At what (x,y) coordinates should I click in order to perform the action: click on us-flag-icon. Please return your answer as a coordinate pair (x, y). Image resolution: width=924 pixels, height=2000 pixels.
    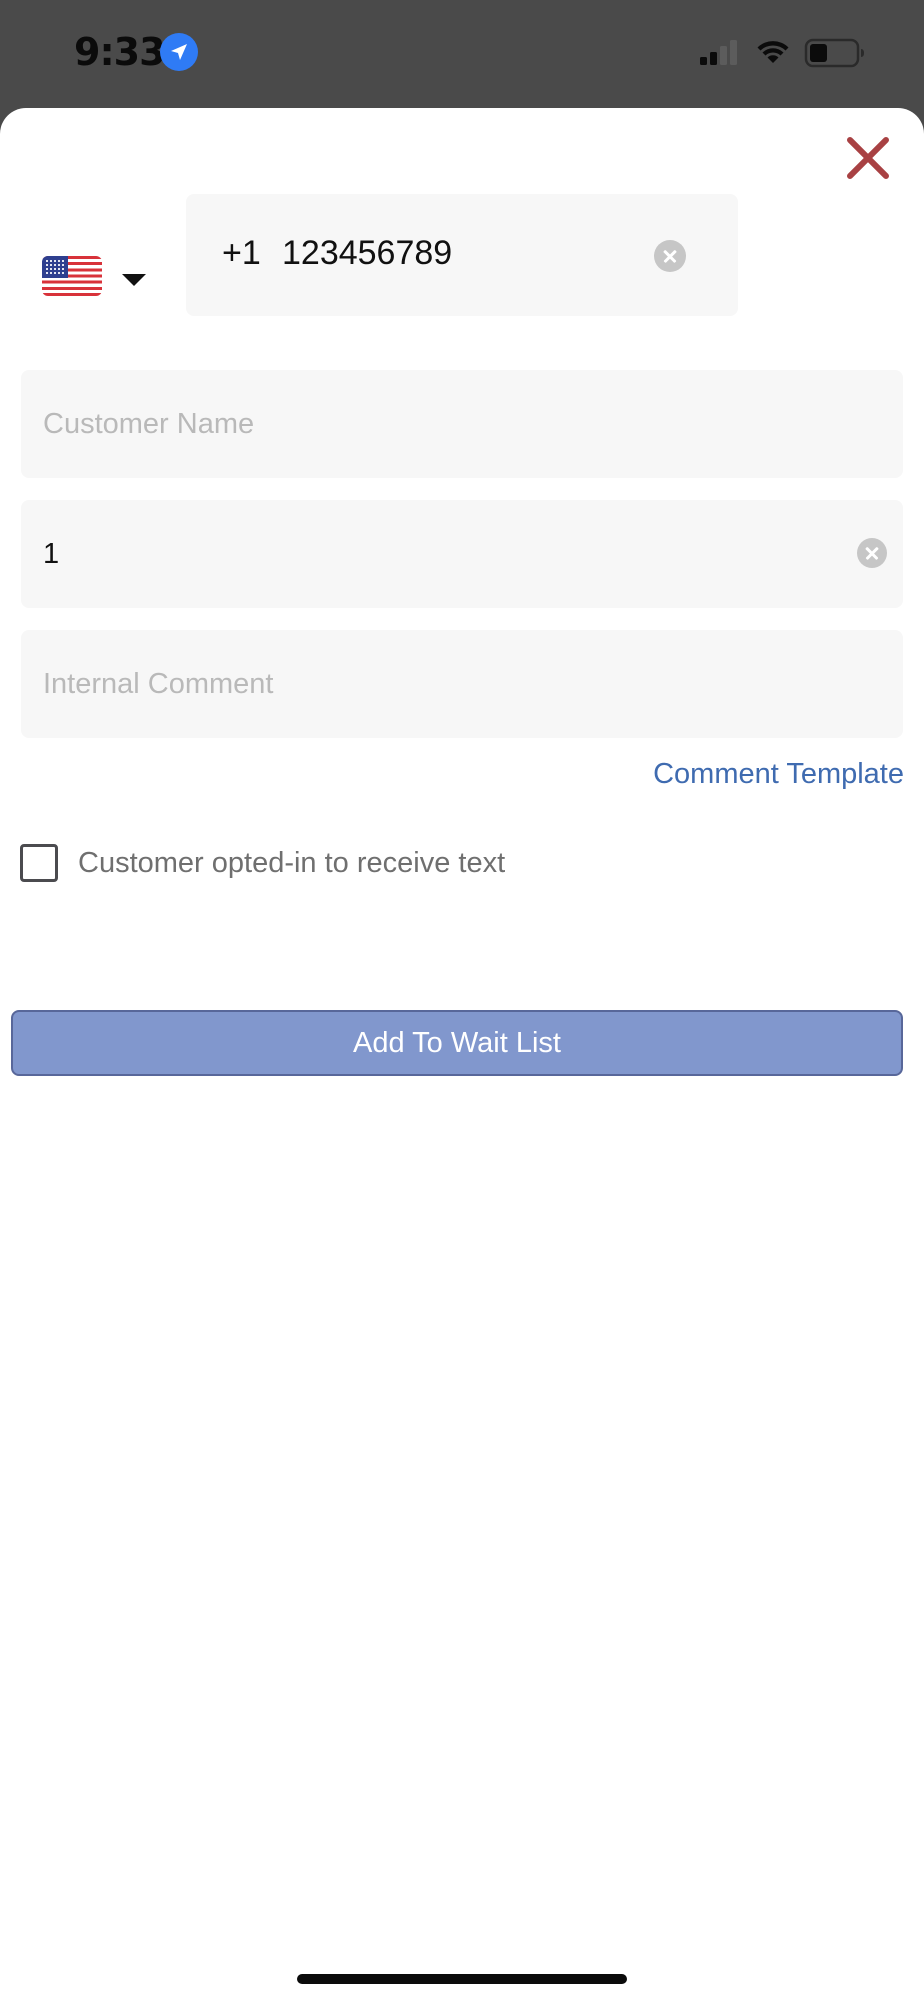
    Looking at the image, I should click on (72, 276).